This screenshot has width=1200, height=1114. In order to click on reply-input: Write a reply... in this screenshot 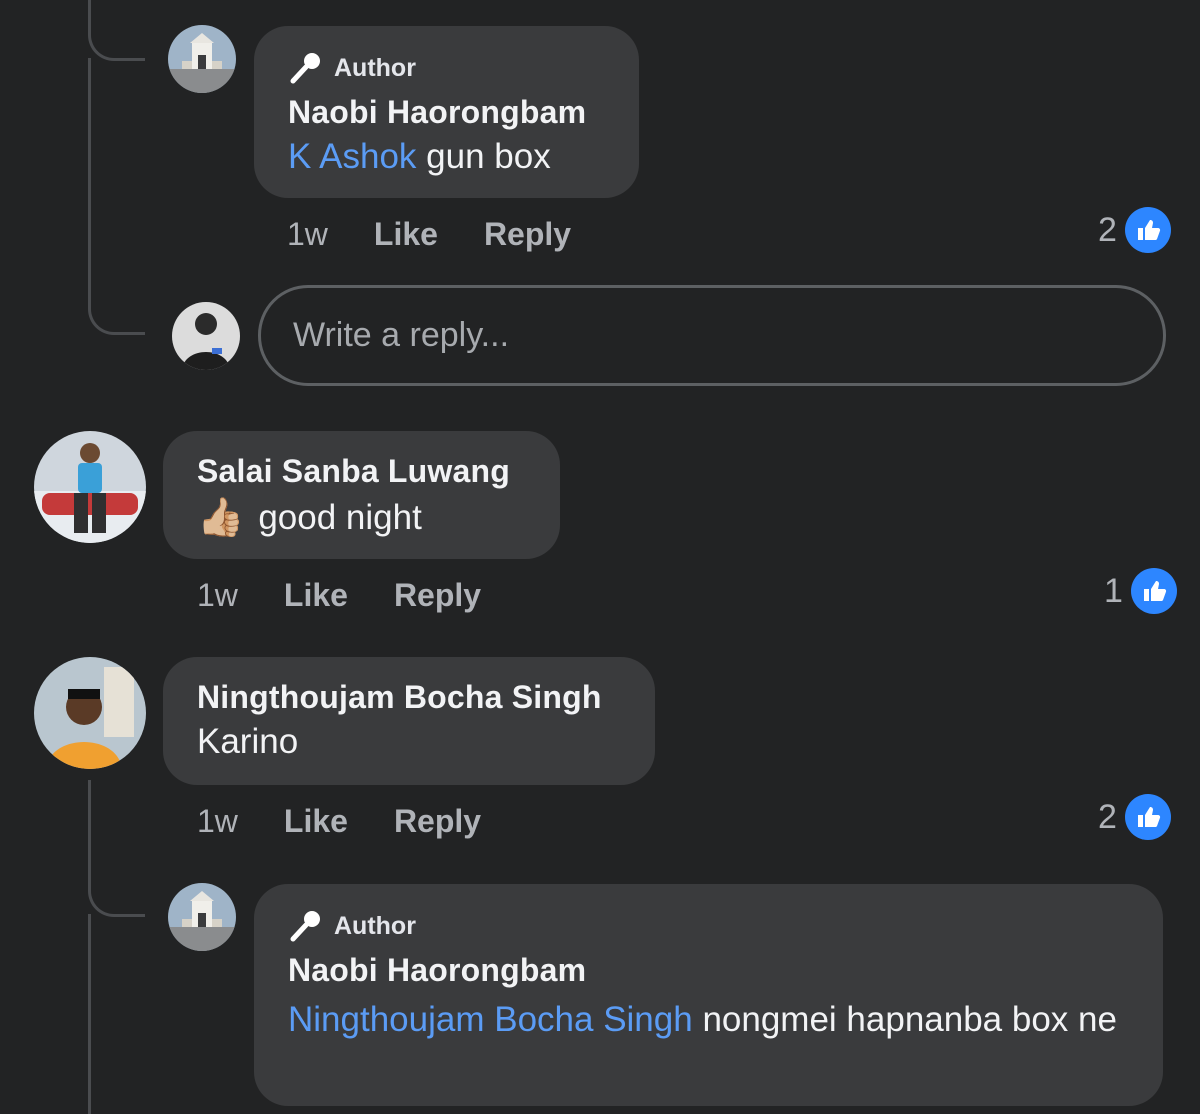, I will do `click(712, 335)`.